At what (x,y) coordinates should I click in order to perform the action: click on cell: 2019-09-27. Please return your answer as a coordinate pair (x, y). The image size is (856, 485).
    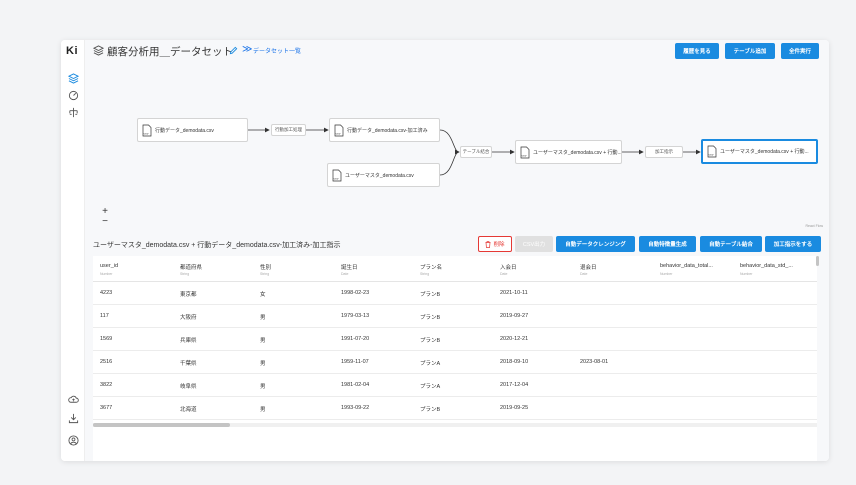
    Looking at the image, I should click on (514, 316).